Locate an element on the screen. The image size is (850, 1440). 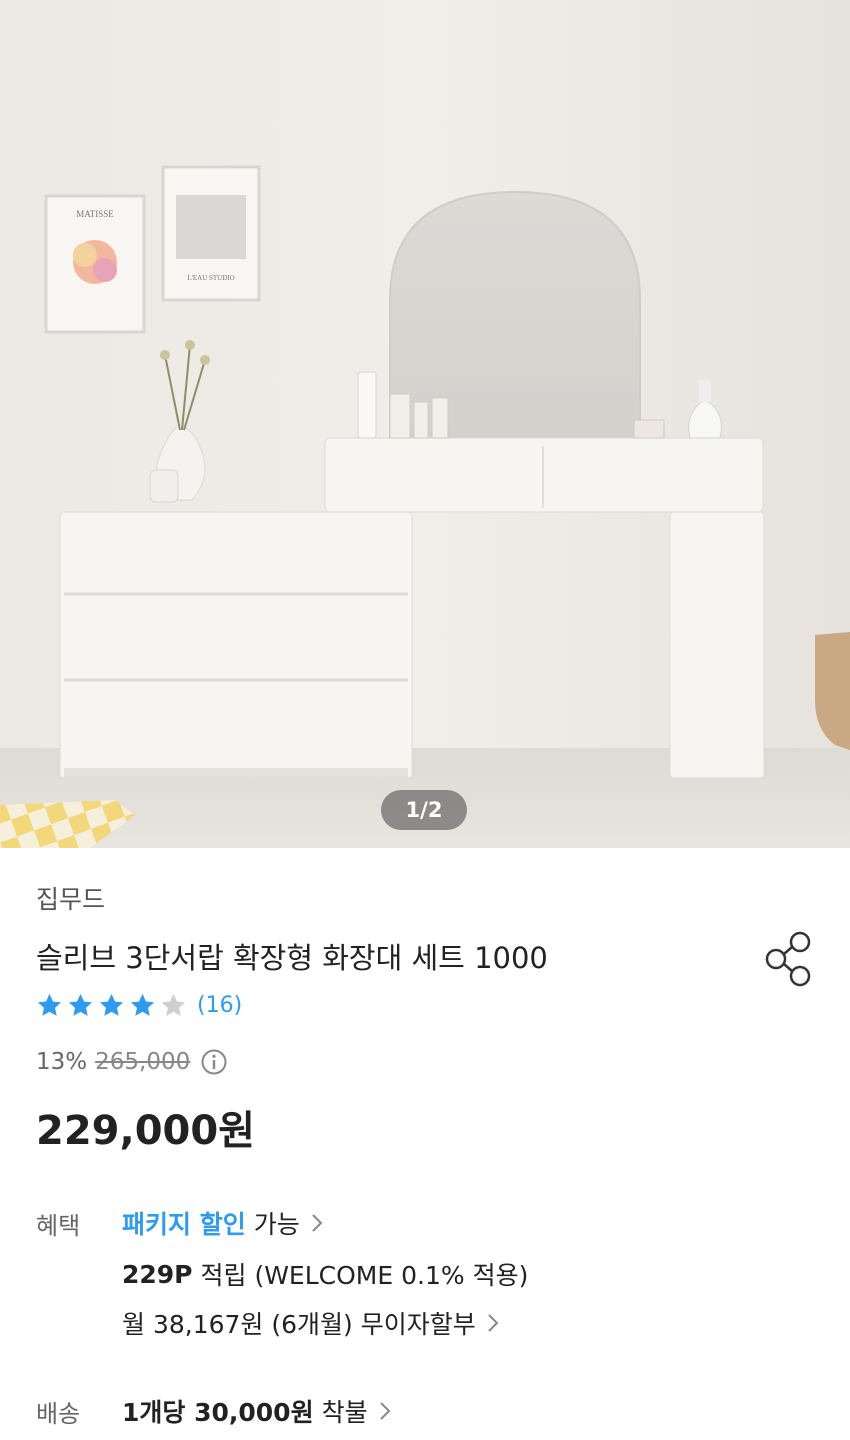
info-icon is located at coordinates (214, 1062).